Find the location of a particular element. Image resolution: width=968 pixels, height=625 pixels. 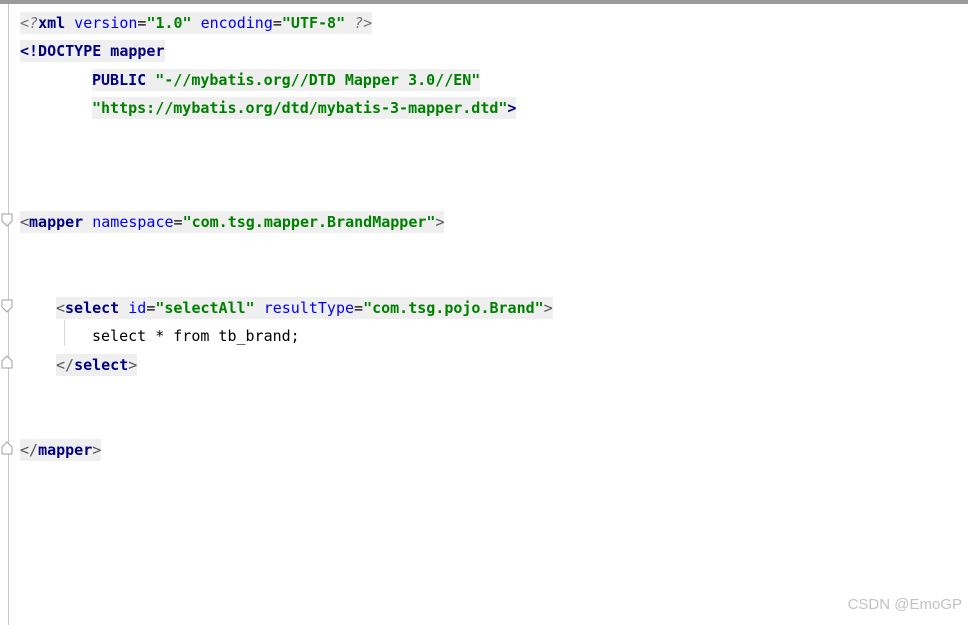

public-keyword: PUBLIC is located at coordinates (119, 80).